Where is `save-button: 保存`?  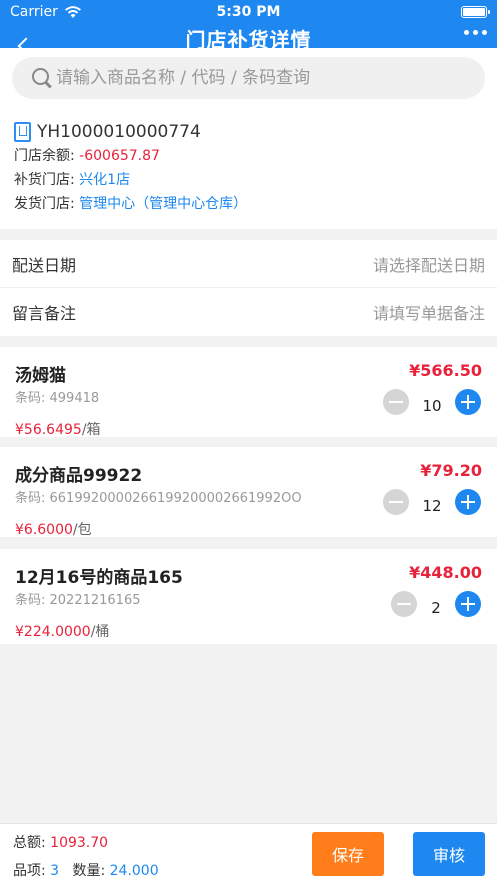
save-button: 保存 is located at coordinates (348, 854).